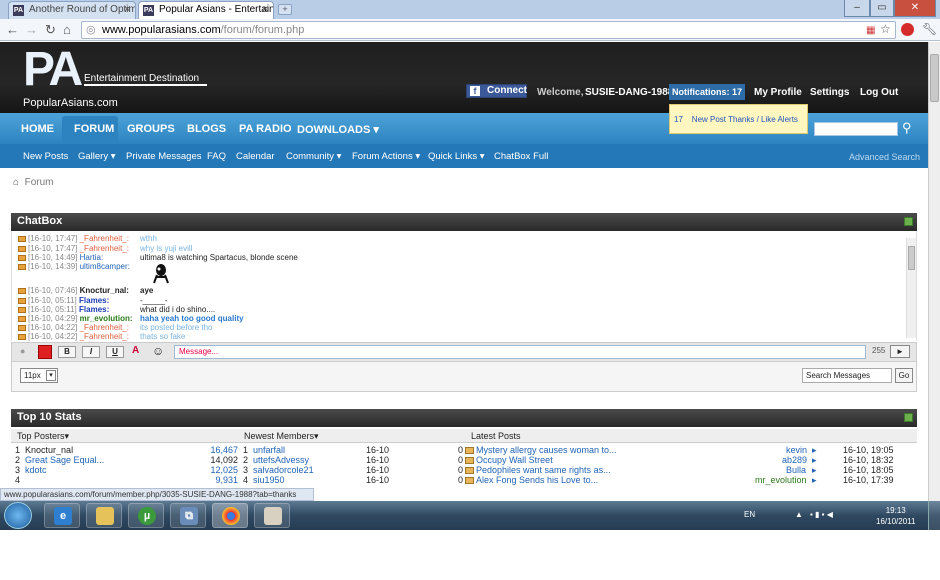  I want to click on taskbar-utorrent: µ, so click(146, 515).